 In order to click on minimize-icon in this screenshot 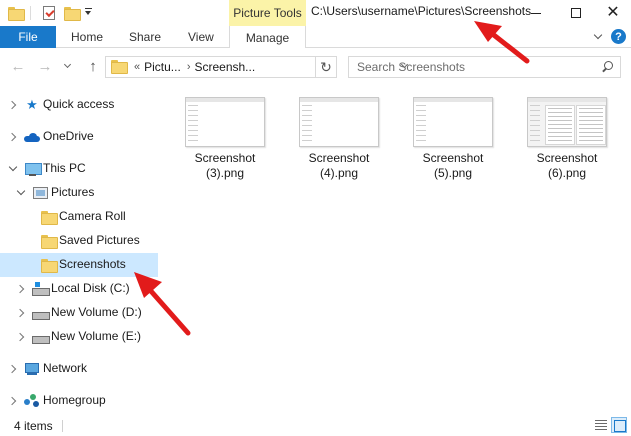, I will do `click(536, 13)`.